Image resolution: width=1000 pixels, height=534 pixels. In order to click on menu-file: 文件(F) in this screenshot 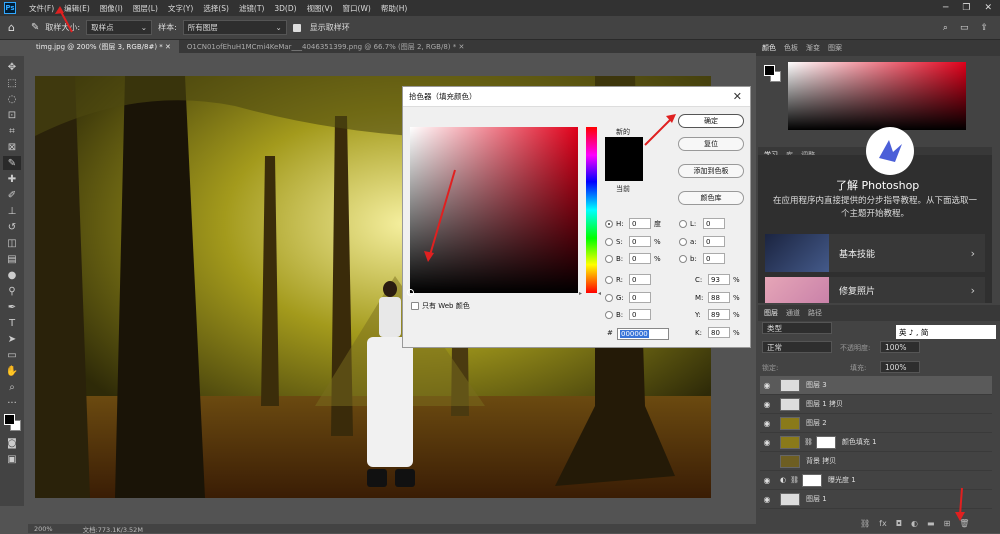, I will do `click(41, 8)`.